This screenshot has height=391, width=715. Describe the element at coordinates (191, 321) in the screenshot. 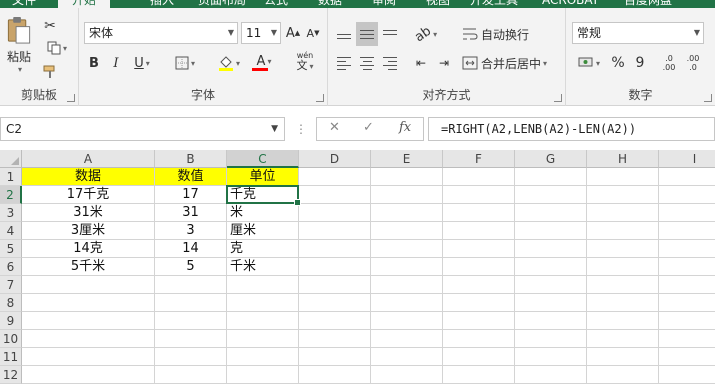

I see `cell-b9` at that location.